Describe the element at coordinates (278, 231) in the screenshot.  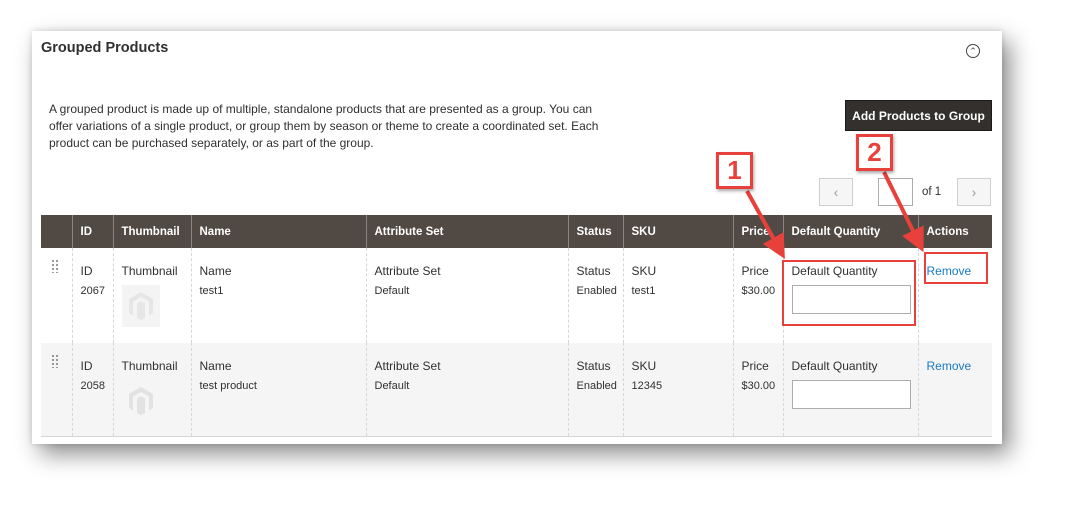
I see `column-header-name: Name` at that location.